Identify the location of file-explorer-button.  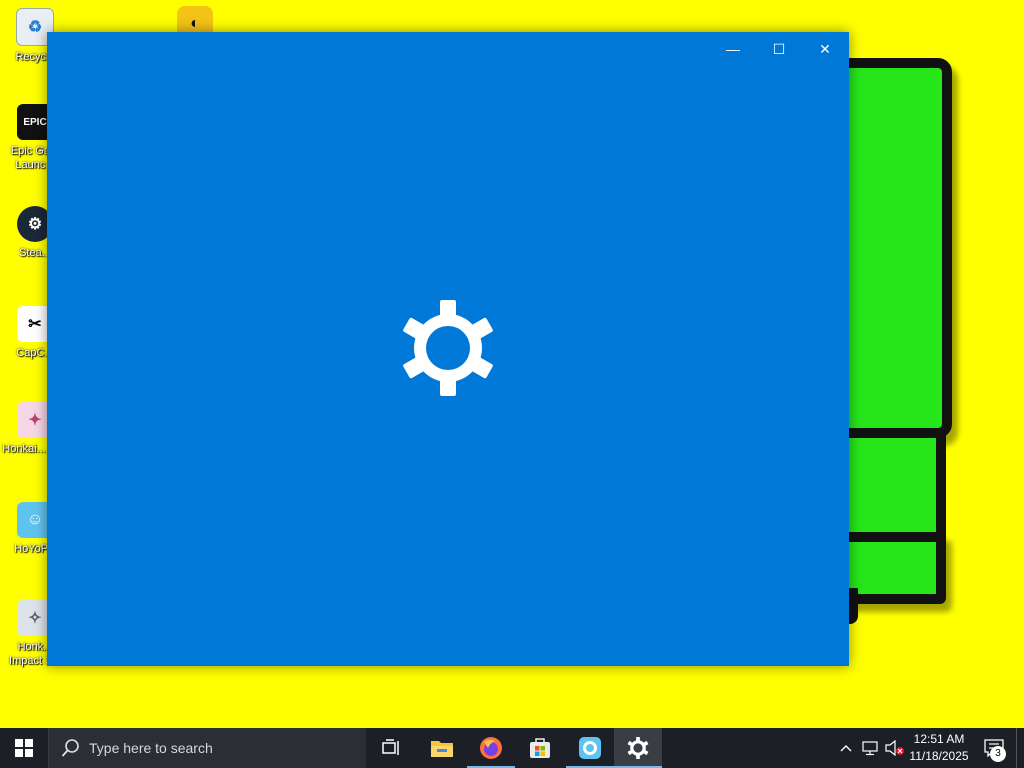
(442, 748).